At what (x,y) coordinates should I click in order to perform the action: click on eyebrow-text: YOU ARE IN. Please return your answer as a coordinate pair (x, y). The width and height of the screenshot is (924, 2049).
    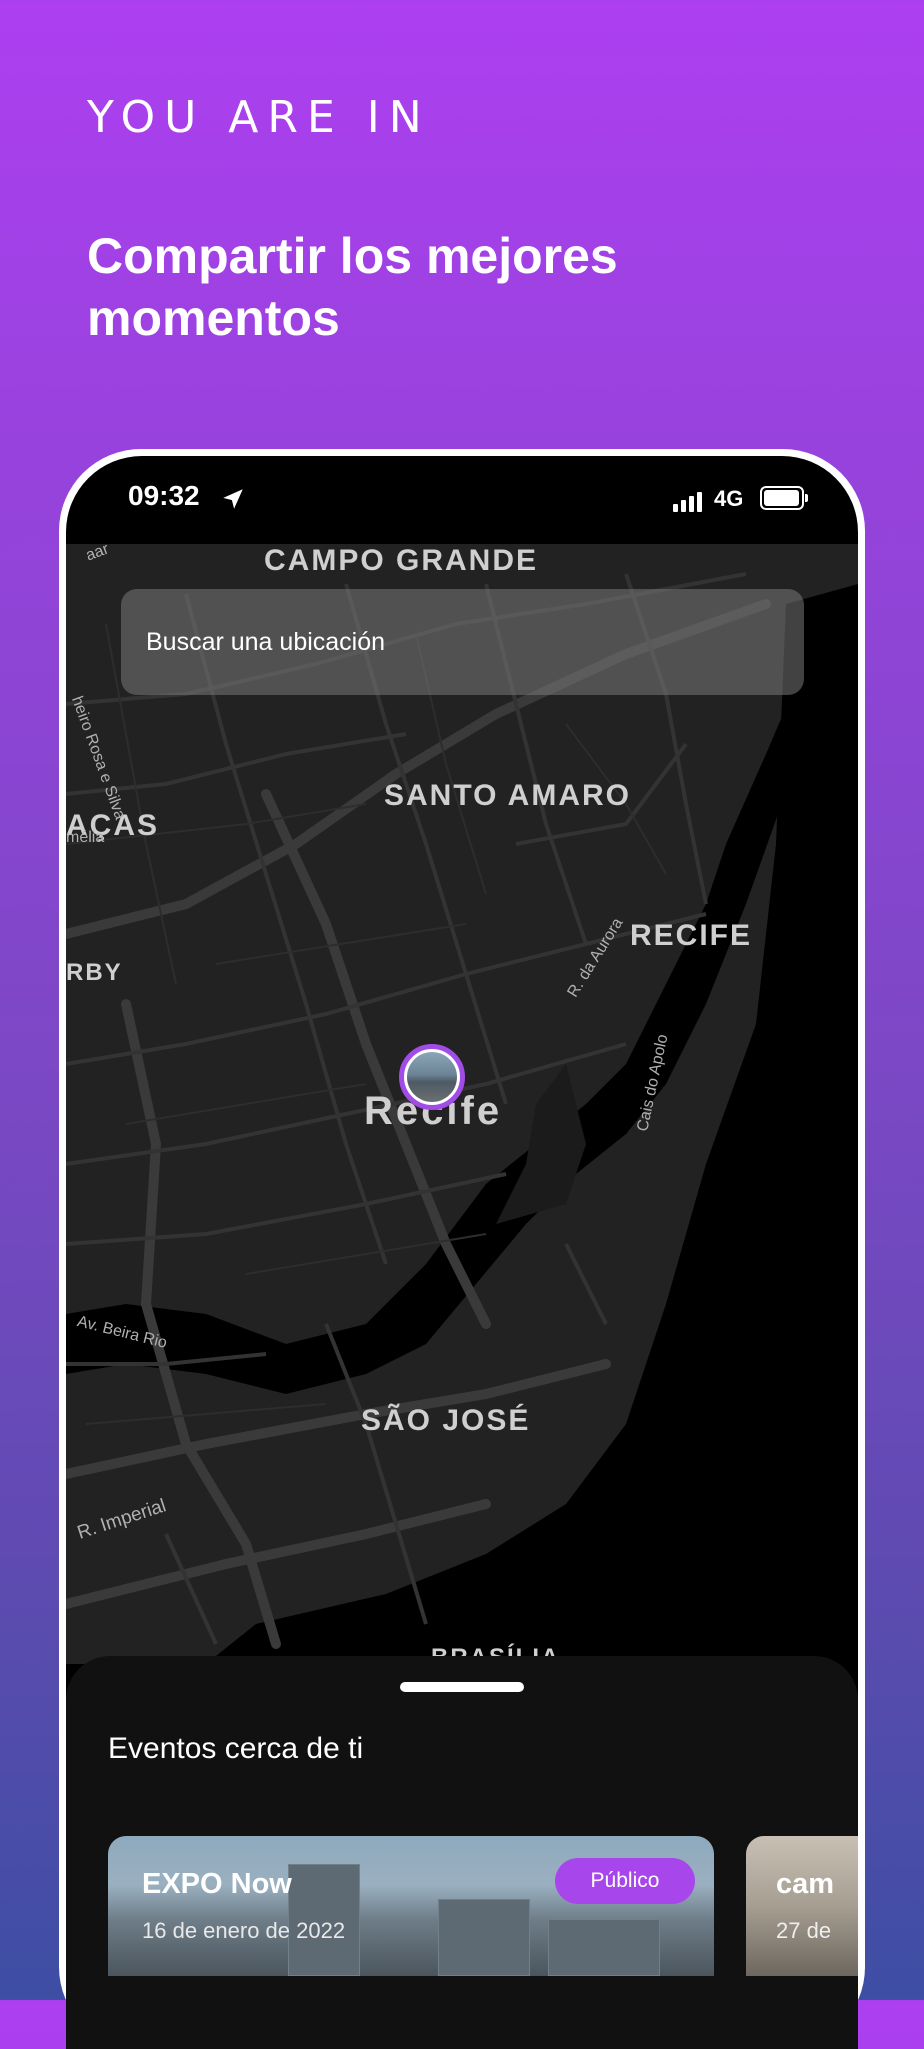
    Looking at the image, I should click on (259, 117).